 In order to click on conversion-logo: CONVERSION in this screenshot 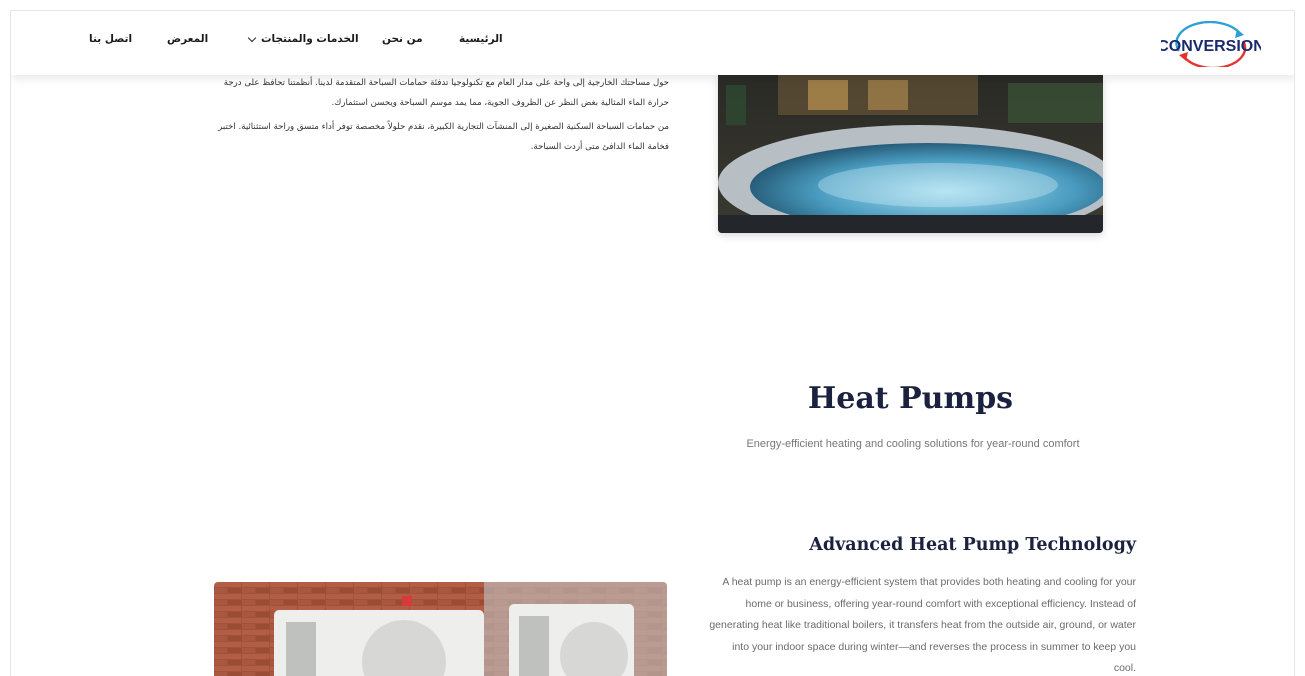, I will do `click(1211, 44)`.